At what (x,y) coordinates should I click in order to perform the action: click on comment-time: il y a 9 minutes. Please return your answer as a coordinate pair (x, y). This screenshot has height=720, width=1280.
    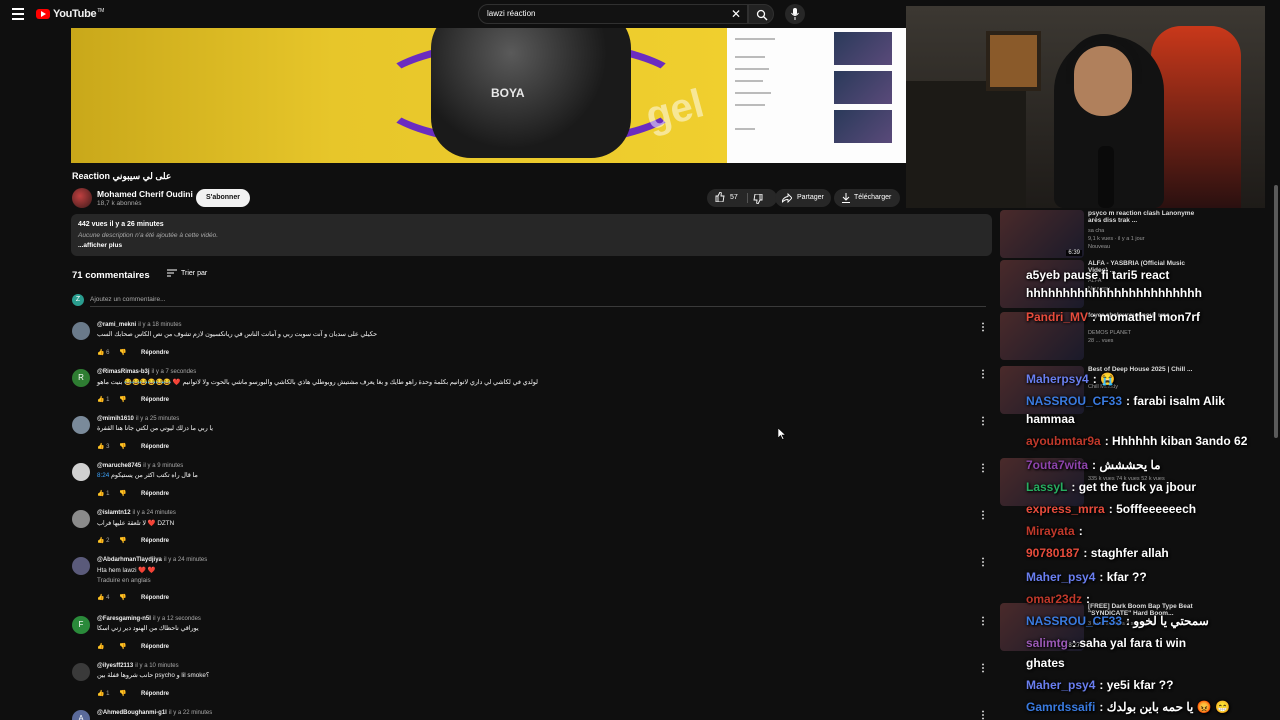
    Looking at the image, I should click on (163, 466).